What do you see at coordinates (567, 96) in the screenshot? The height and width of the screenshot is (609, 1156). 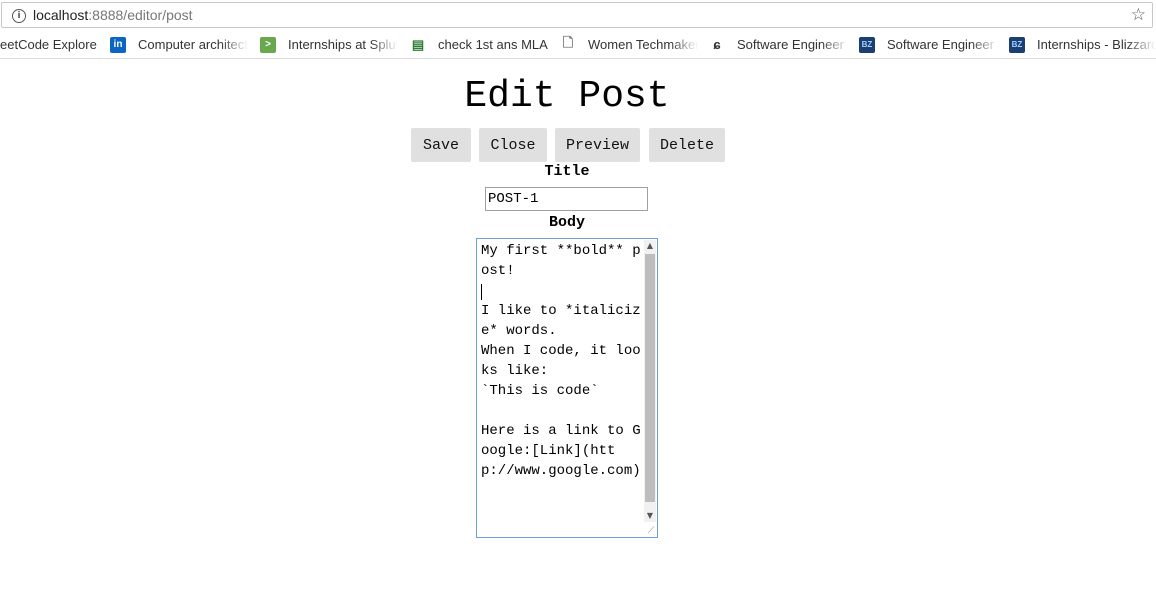 I see `page-title: Edit Post` at bounding box center [567, 96].